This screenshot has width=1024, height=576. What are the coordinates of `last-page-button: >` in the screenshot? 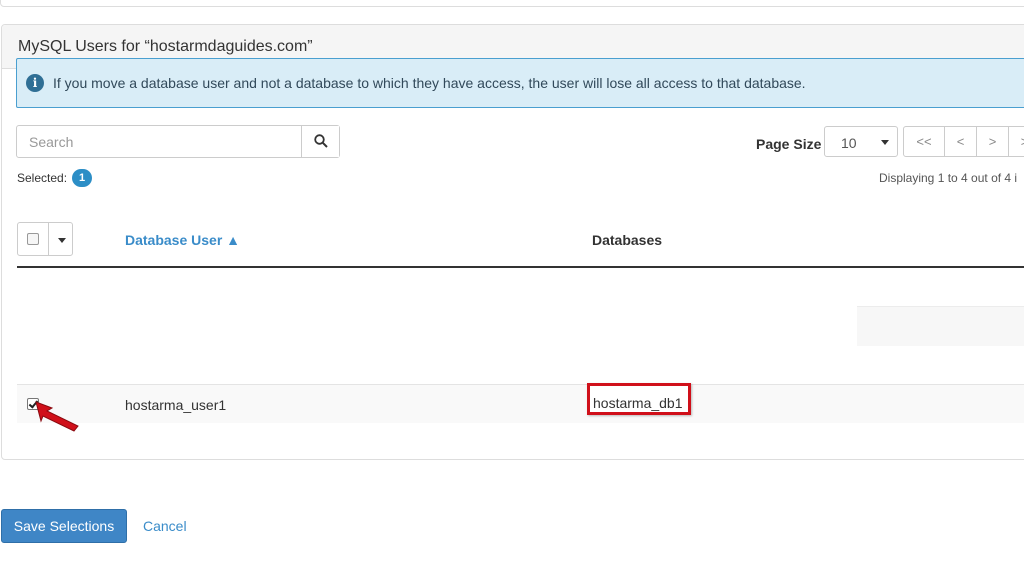 It's located at (1016, 141).